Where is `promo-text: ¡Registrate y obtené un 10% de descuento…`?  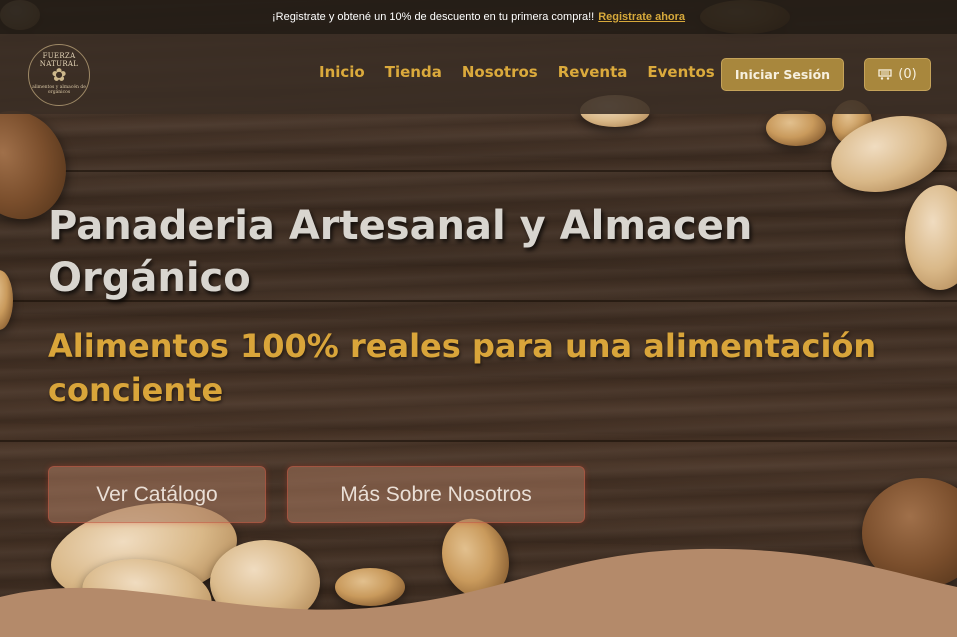 promo-text: ¡Registrate y obtené un 10% de descuento… is located at coordinates (433, 17).